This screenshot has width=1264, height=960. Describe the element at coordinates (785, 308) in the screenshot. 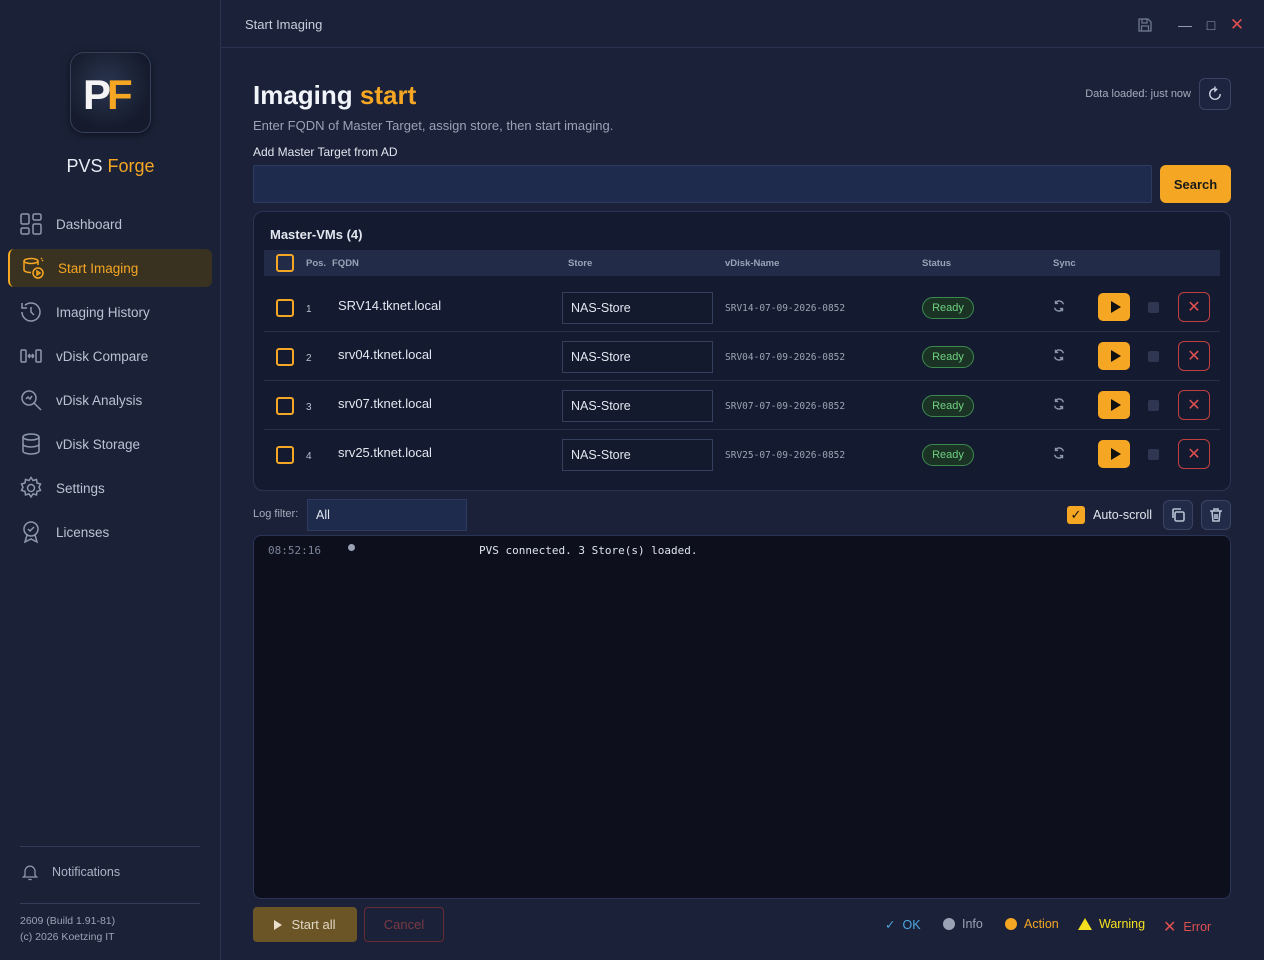

I see `row-vdisk-name: SRV14-07-09-2026-0852` at that location.